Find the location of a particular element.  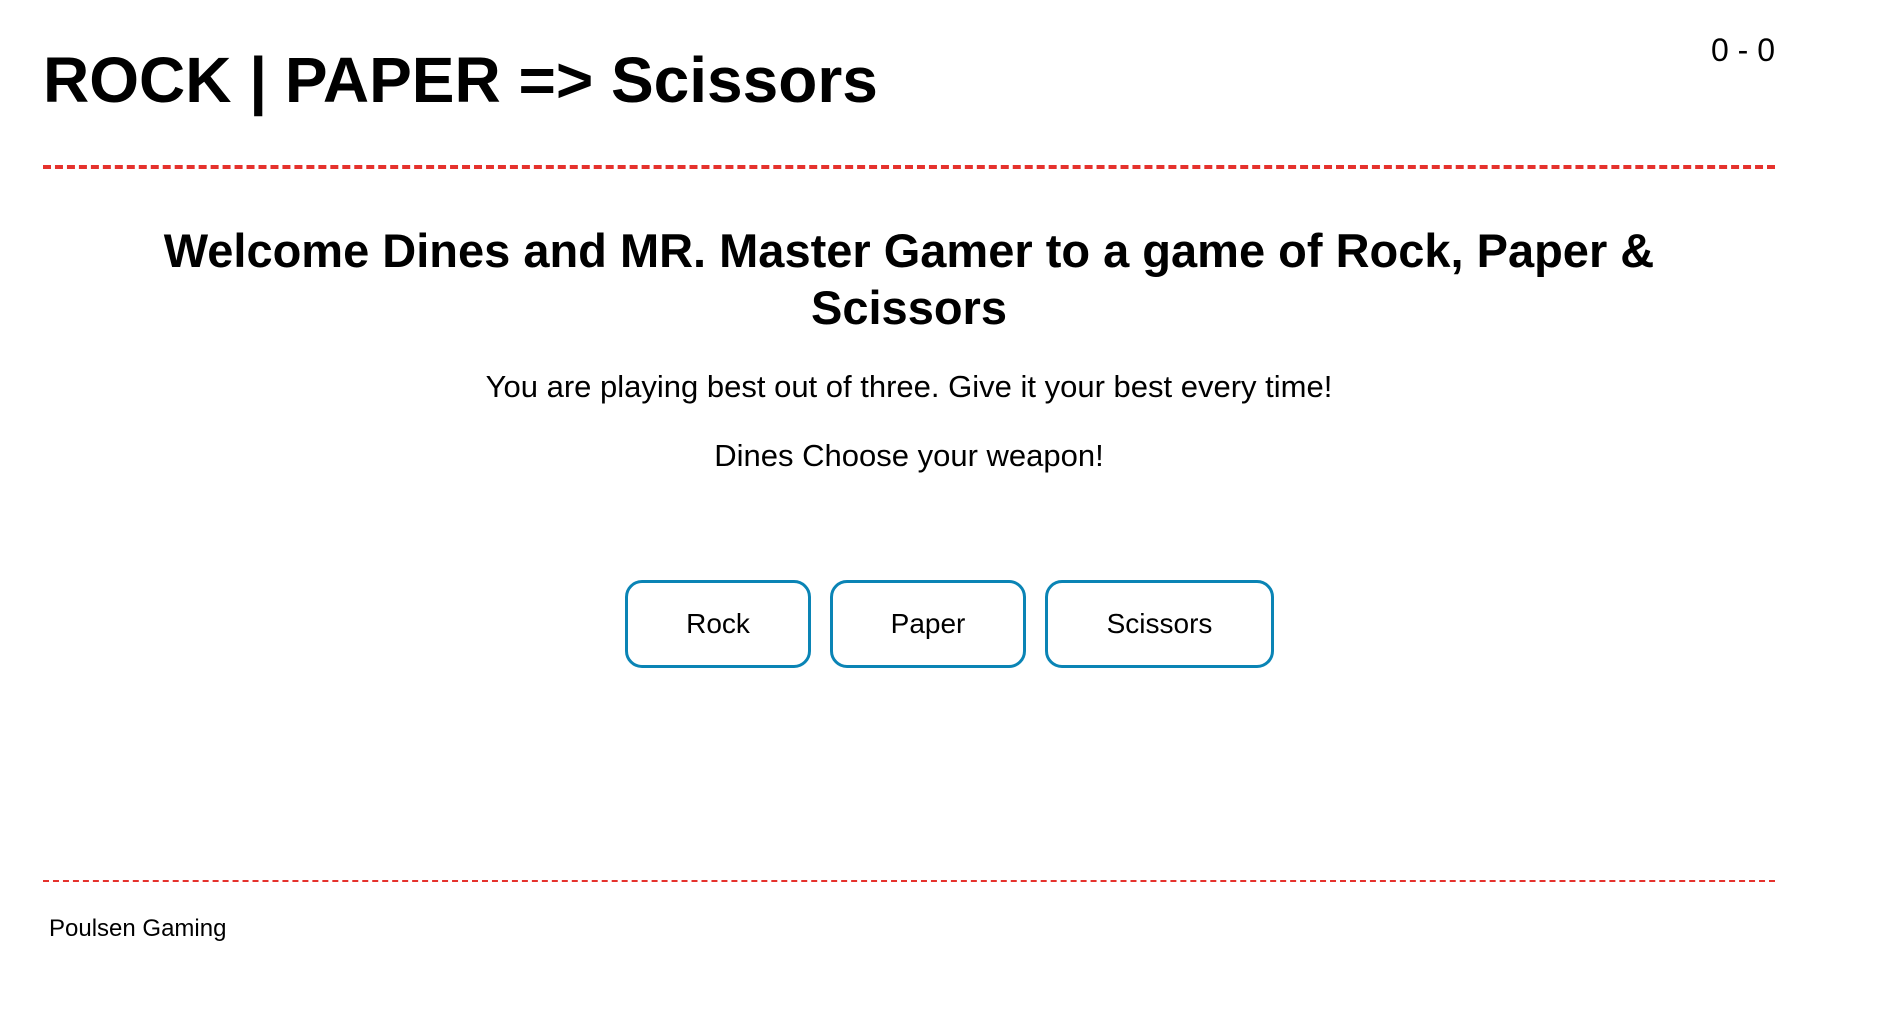

scissors-button: Scissors is located at coordinates (1159, 624).